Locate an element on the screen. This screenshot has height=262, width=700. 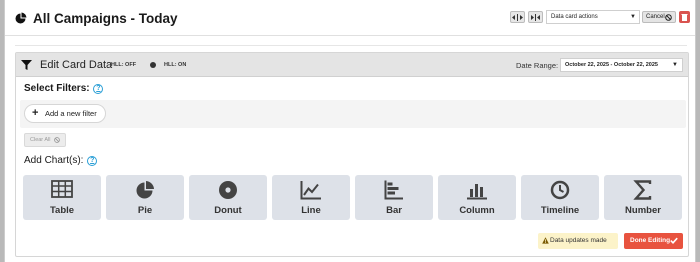
expand-arrows-icon is located at coordinates (535, 17).